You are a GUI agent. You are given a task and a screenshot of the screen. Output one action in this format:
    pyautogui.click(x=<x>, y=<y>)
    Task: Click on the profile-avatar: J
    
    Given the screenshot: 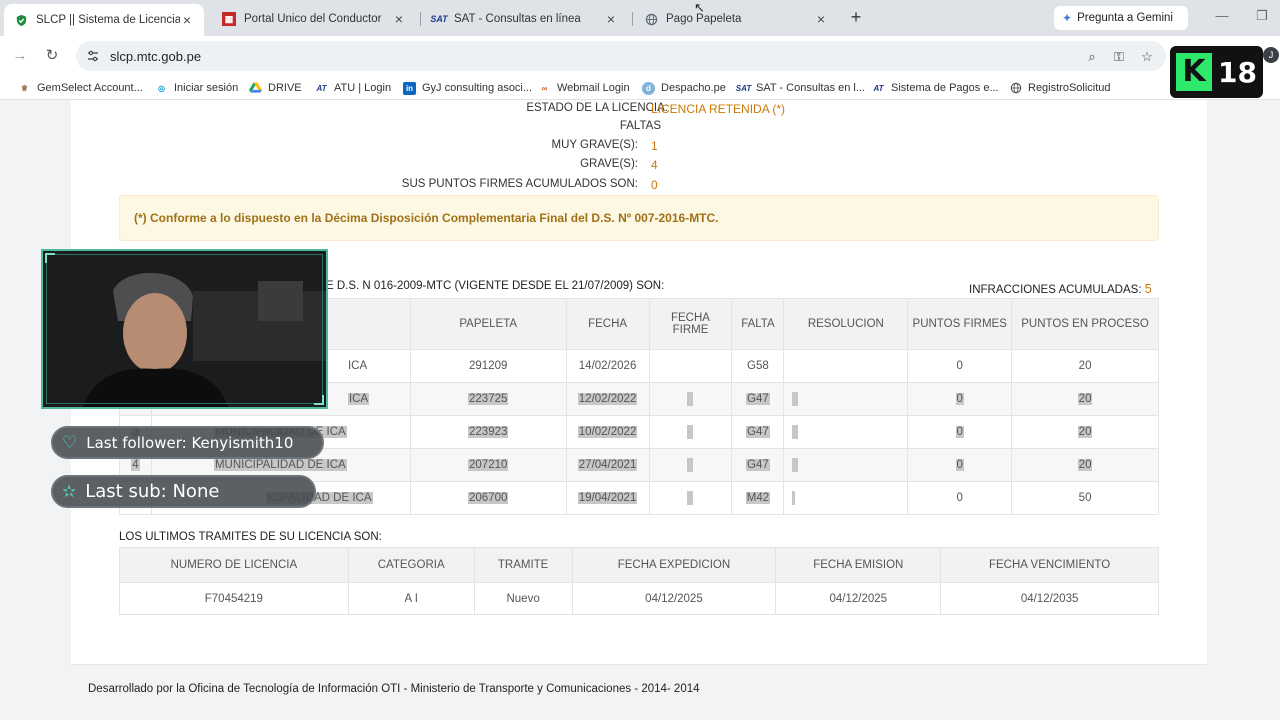 What is the action you would take?
    pyautogui.click(x=1271, y=55)
    